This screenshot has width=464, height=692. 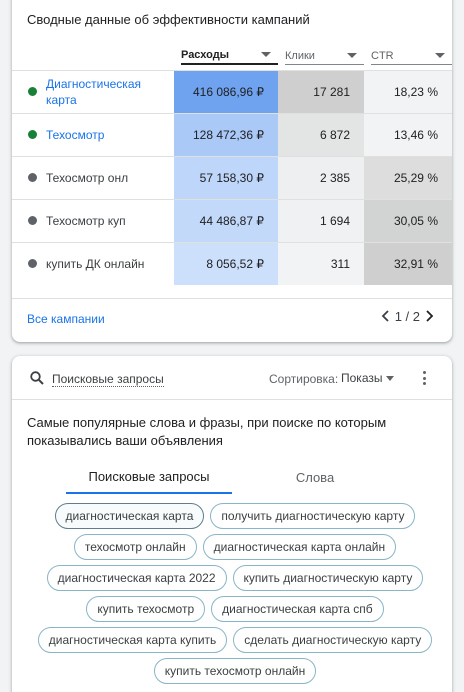 What do you see at coordinates (226, 177) in the screenshot?
I see `cost-cell: 57 158,30 ₽` at bounding box center [226, 177].